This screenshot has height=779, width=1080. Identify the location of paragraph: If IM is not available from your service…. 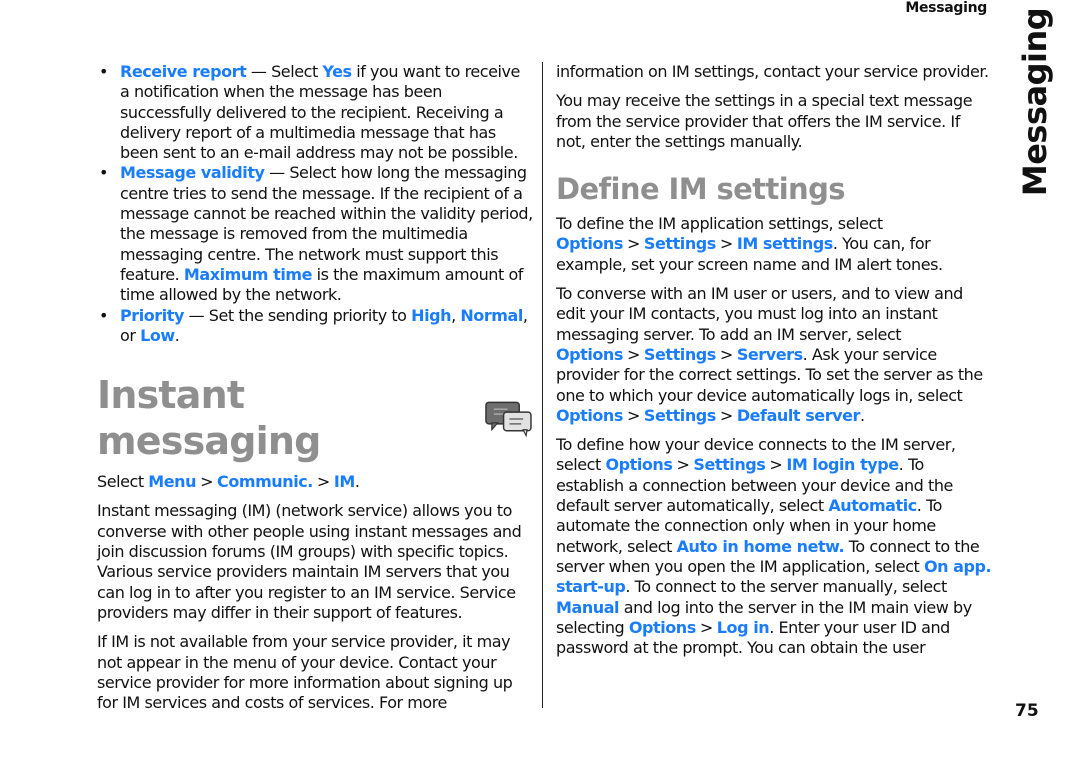
(305, 672).